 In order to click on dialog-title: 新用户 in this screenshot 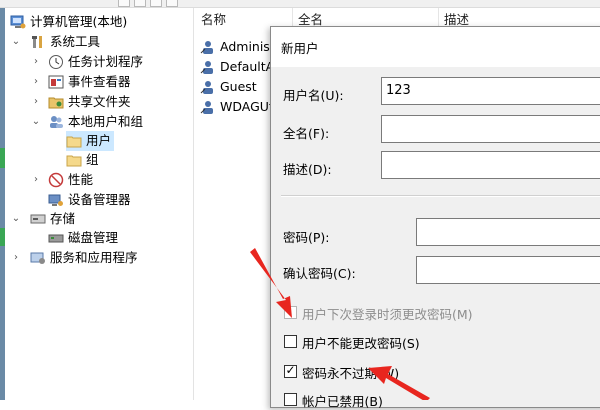, I will do `click(300, 48)`.